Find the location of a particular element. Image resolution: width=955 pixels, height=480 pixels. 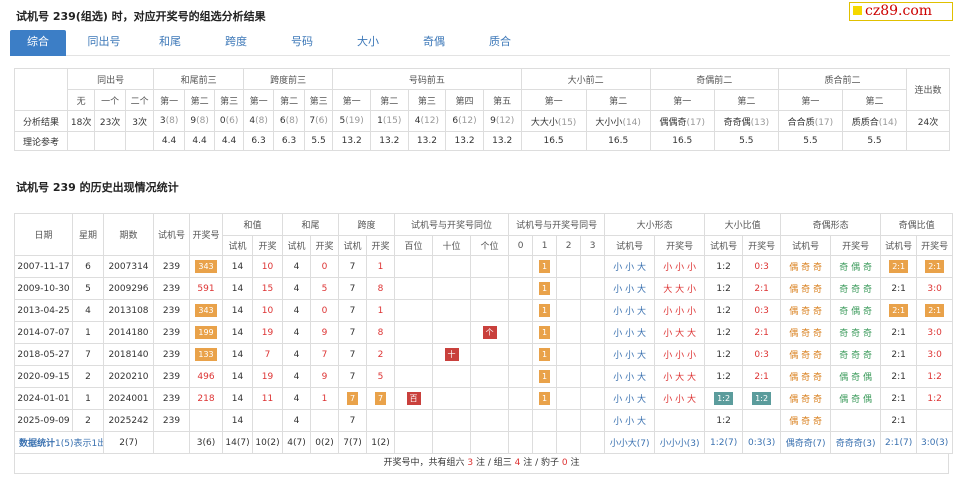

stats-cell: 小小小(3) is located at coordinates (680, 442).